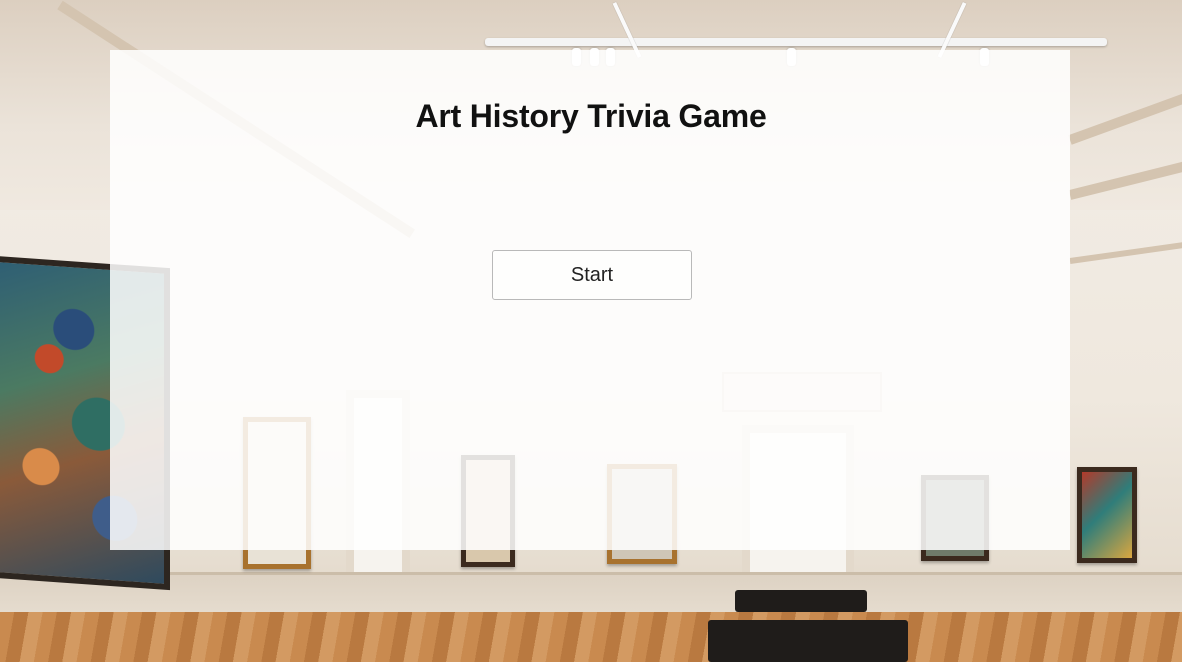 The width and height of the screenshot is (1182, 662). What do you see at coordinates (1107, 515) in the screenshot?
I see `framed-painting` at bounding box center [1107, 515].